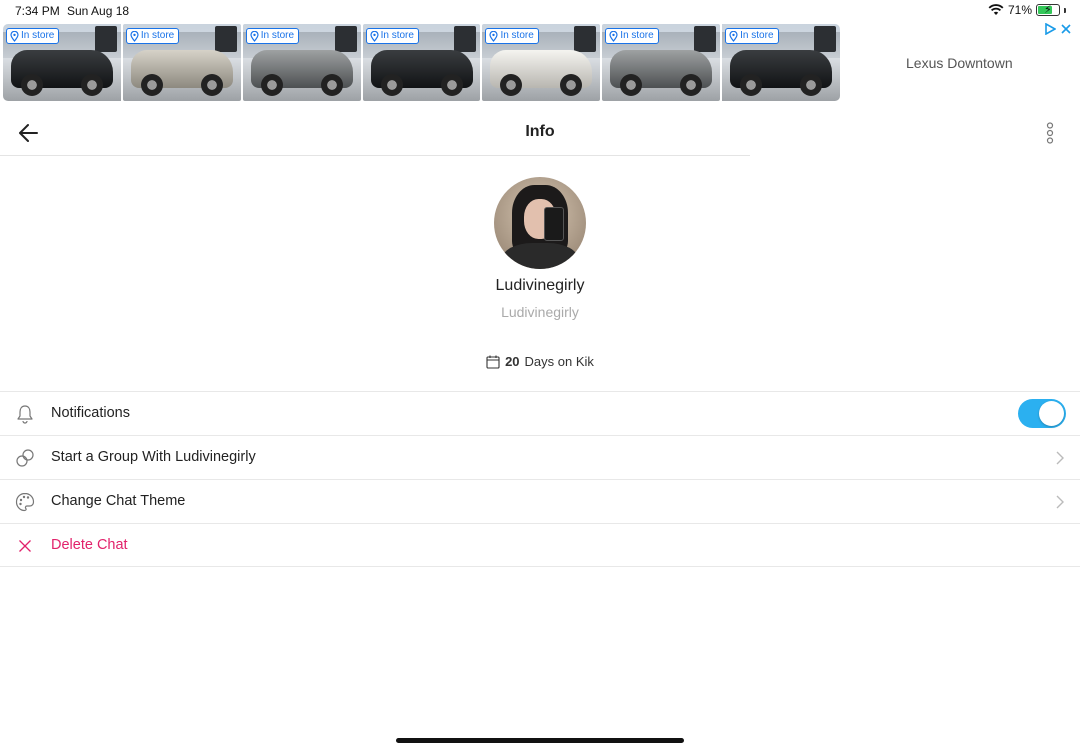 Image resolution: width=1080 pixels, height=750 pixels. I want to click on battery-cap, so click(1065, 10).